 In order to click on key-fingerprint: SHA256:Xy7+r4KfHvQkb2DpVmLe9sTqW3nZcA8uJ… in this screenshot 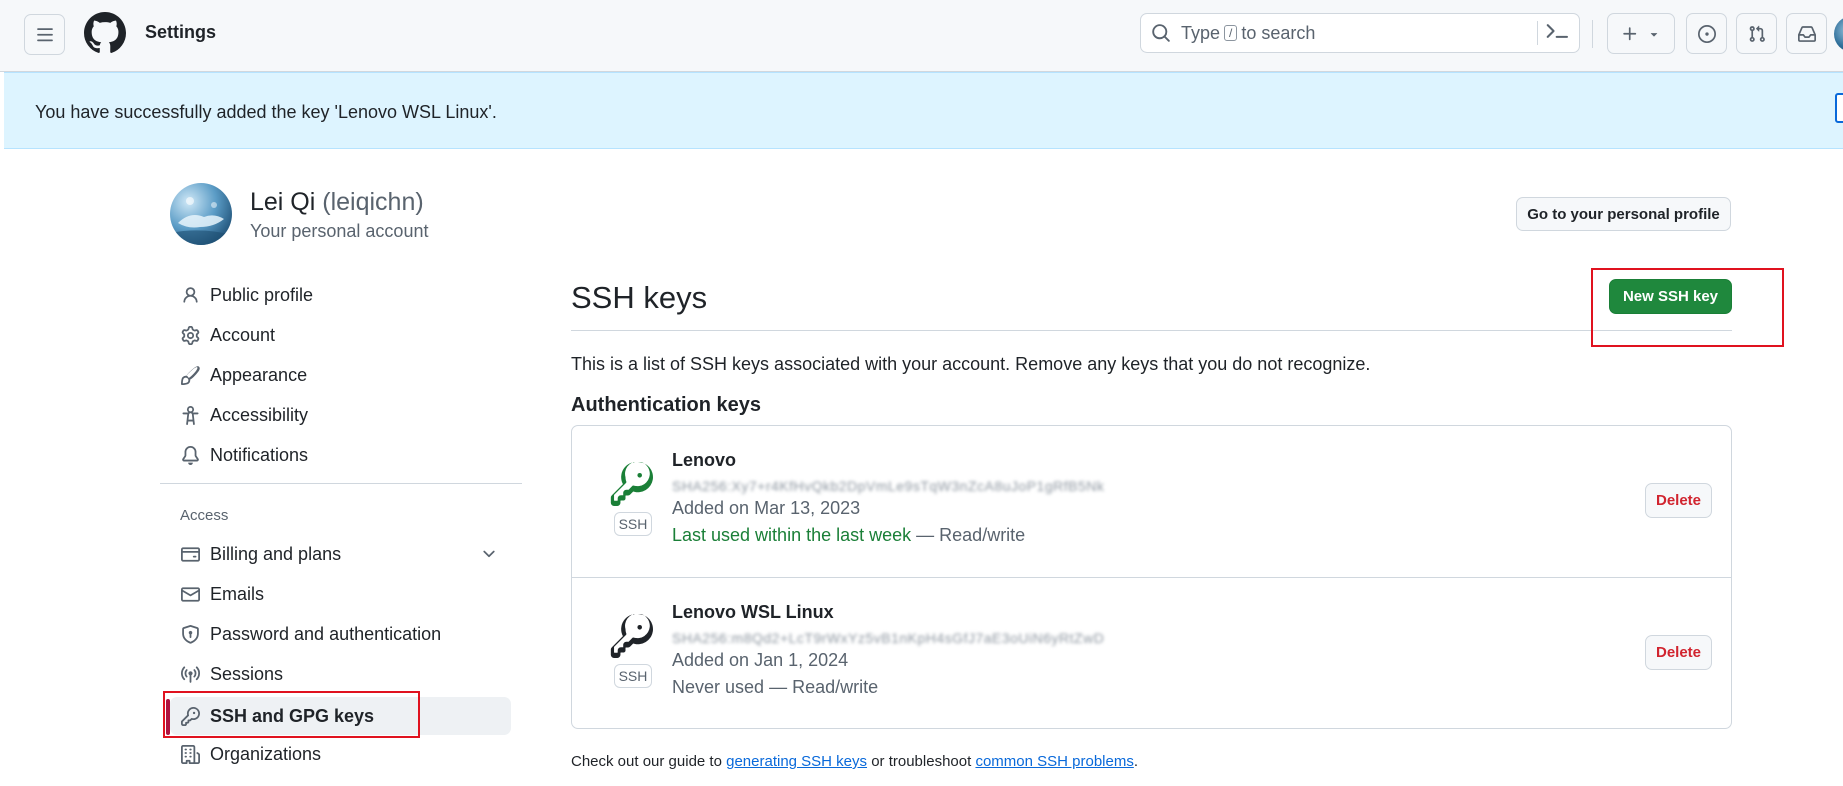, I will do `click(888, 486)`.